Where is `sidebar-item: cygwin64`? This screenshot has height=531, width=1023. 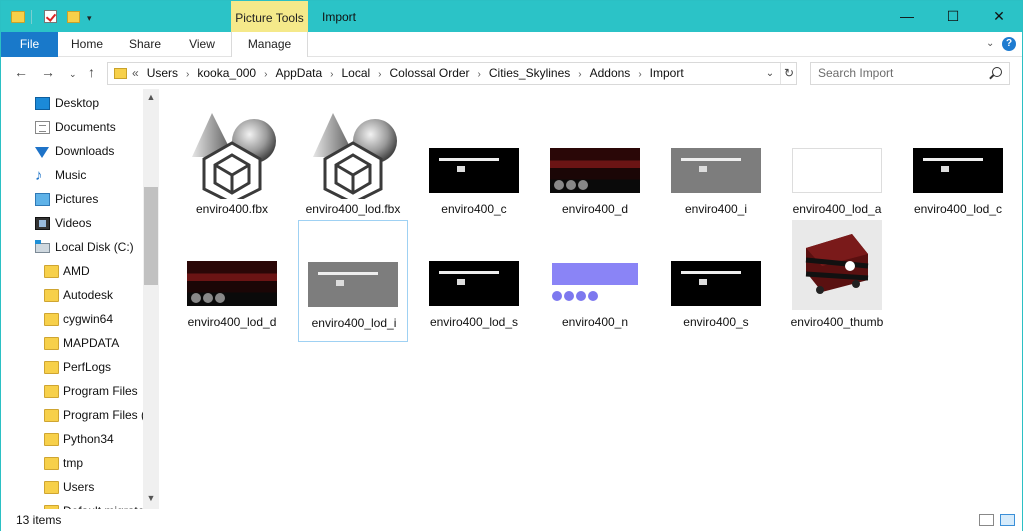 sidebar-item: cygwin64 is located at coordinates (72, 319).